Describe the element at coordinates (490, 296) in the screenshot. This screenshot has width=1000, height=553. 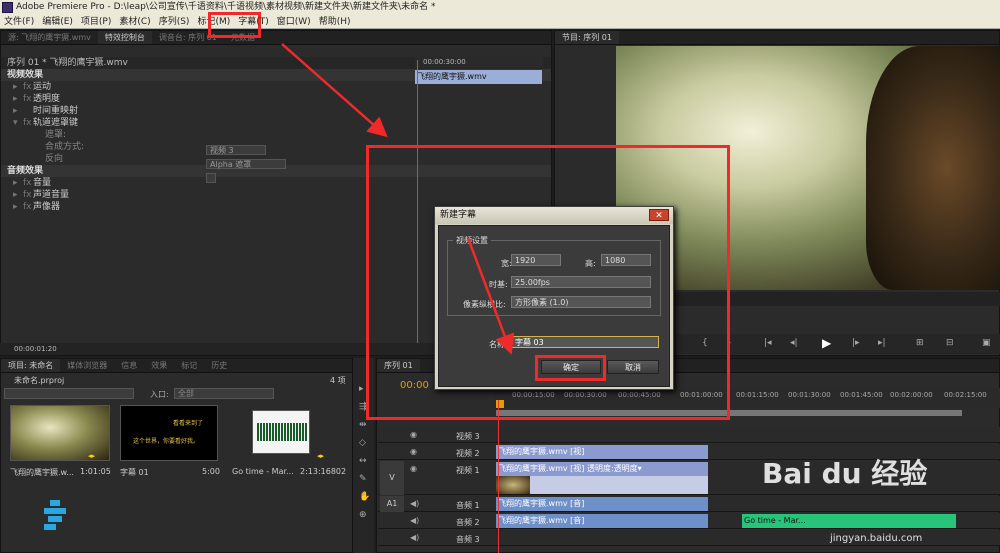
I see `arrow-to-ok` at that location.